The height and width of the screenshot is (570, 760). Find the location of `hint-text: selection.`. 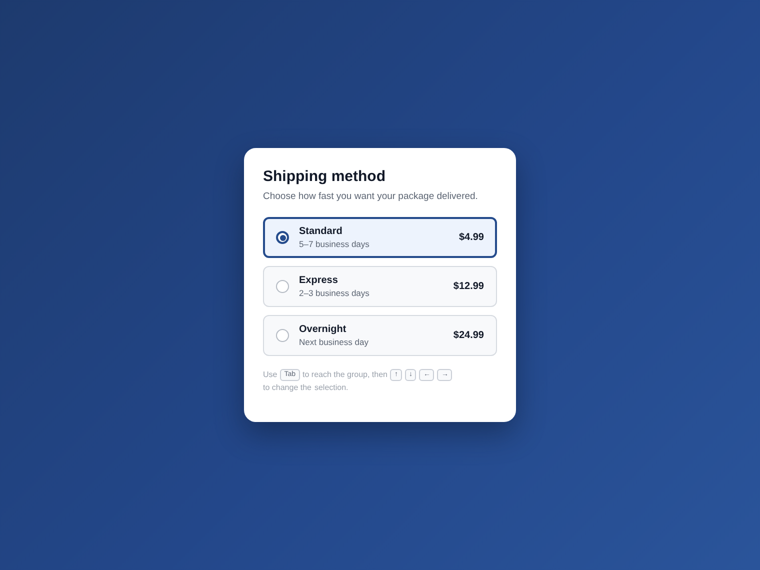

hint-text: selection. is located at coordinates (331, 388).